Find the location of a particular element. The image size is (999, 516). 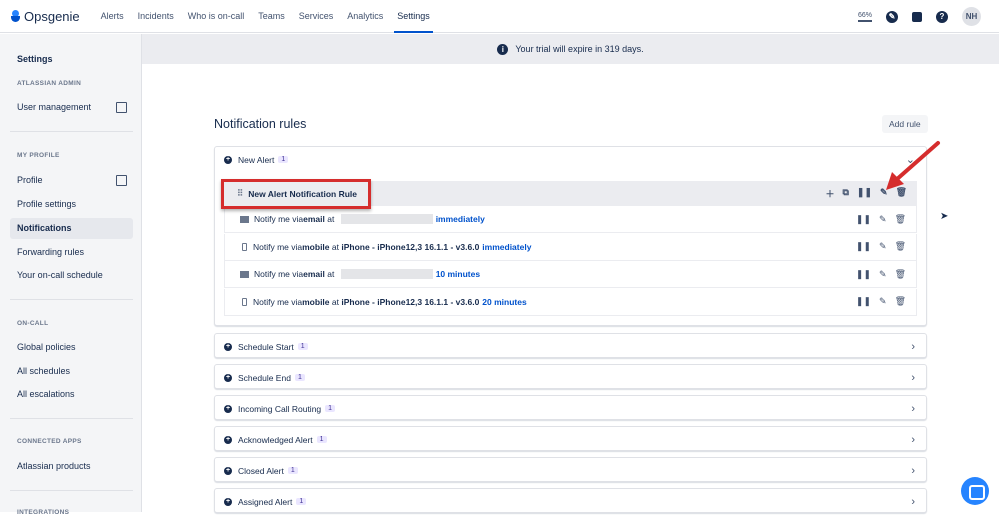

red-arrow-annotation is located at coordinates (913, 165).